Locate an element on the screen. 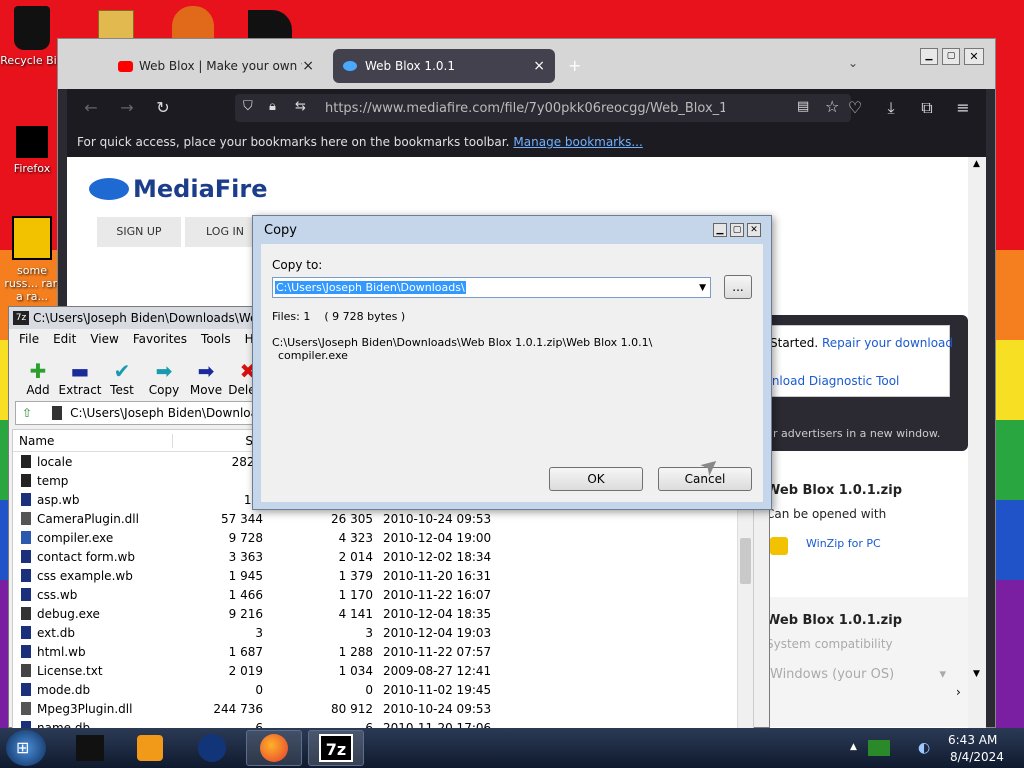  dialog-minimize-button: ▁ is located at coordinates (720, 230).